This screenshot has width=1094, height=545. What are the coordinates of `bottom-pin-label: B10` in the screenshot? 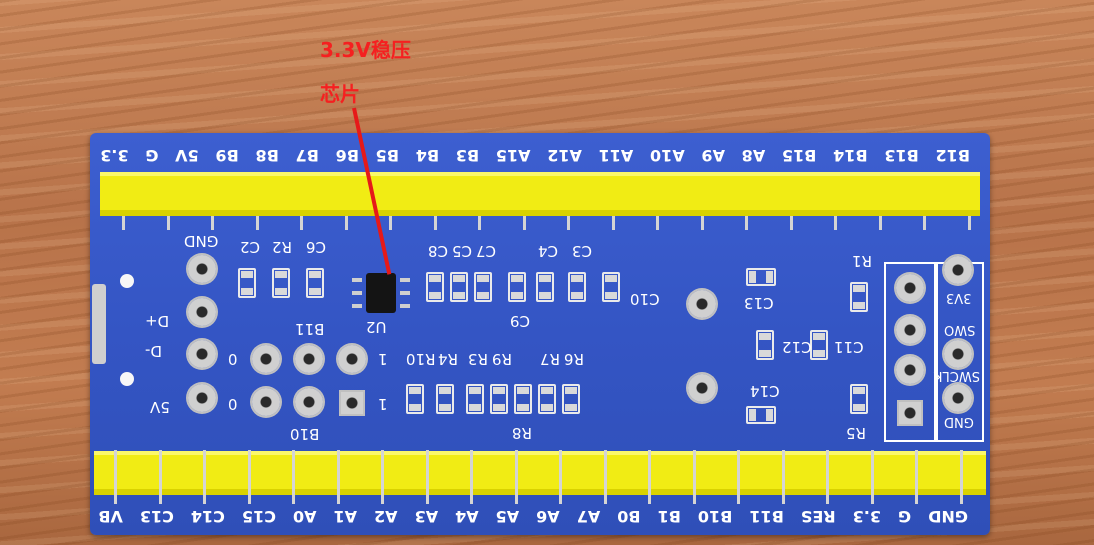 It's located at (715, 516).